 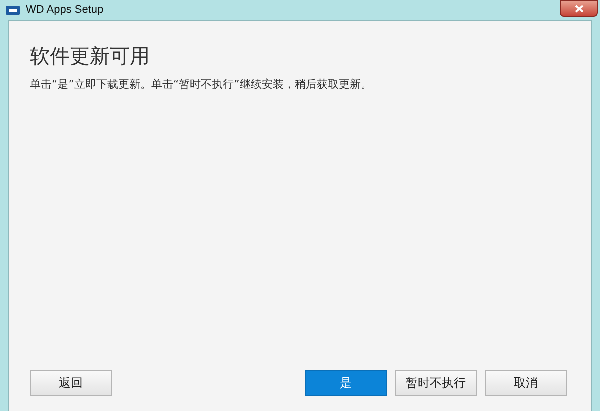 What do you see at coordinates (436, 383) in the screenshot?
I see `dialog-button: 暂时不执行` at bounding box center [436, 383].